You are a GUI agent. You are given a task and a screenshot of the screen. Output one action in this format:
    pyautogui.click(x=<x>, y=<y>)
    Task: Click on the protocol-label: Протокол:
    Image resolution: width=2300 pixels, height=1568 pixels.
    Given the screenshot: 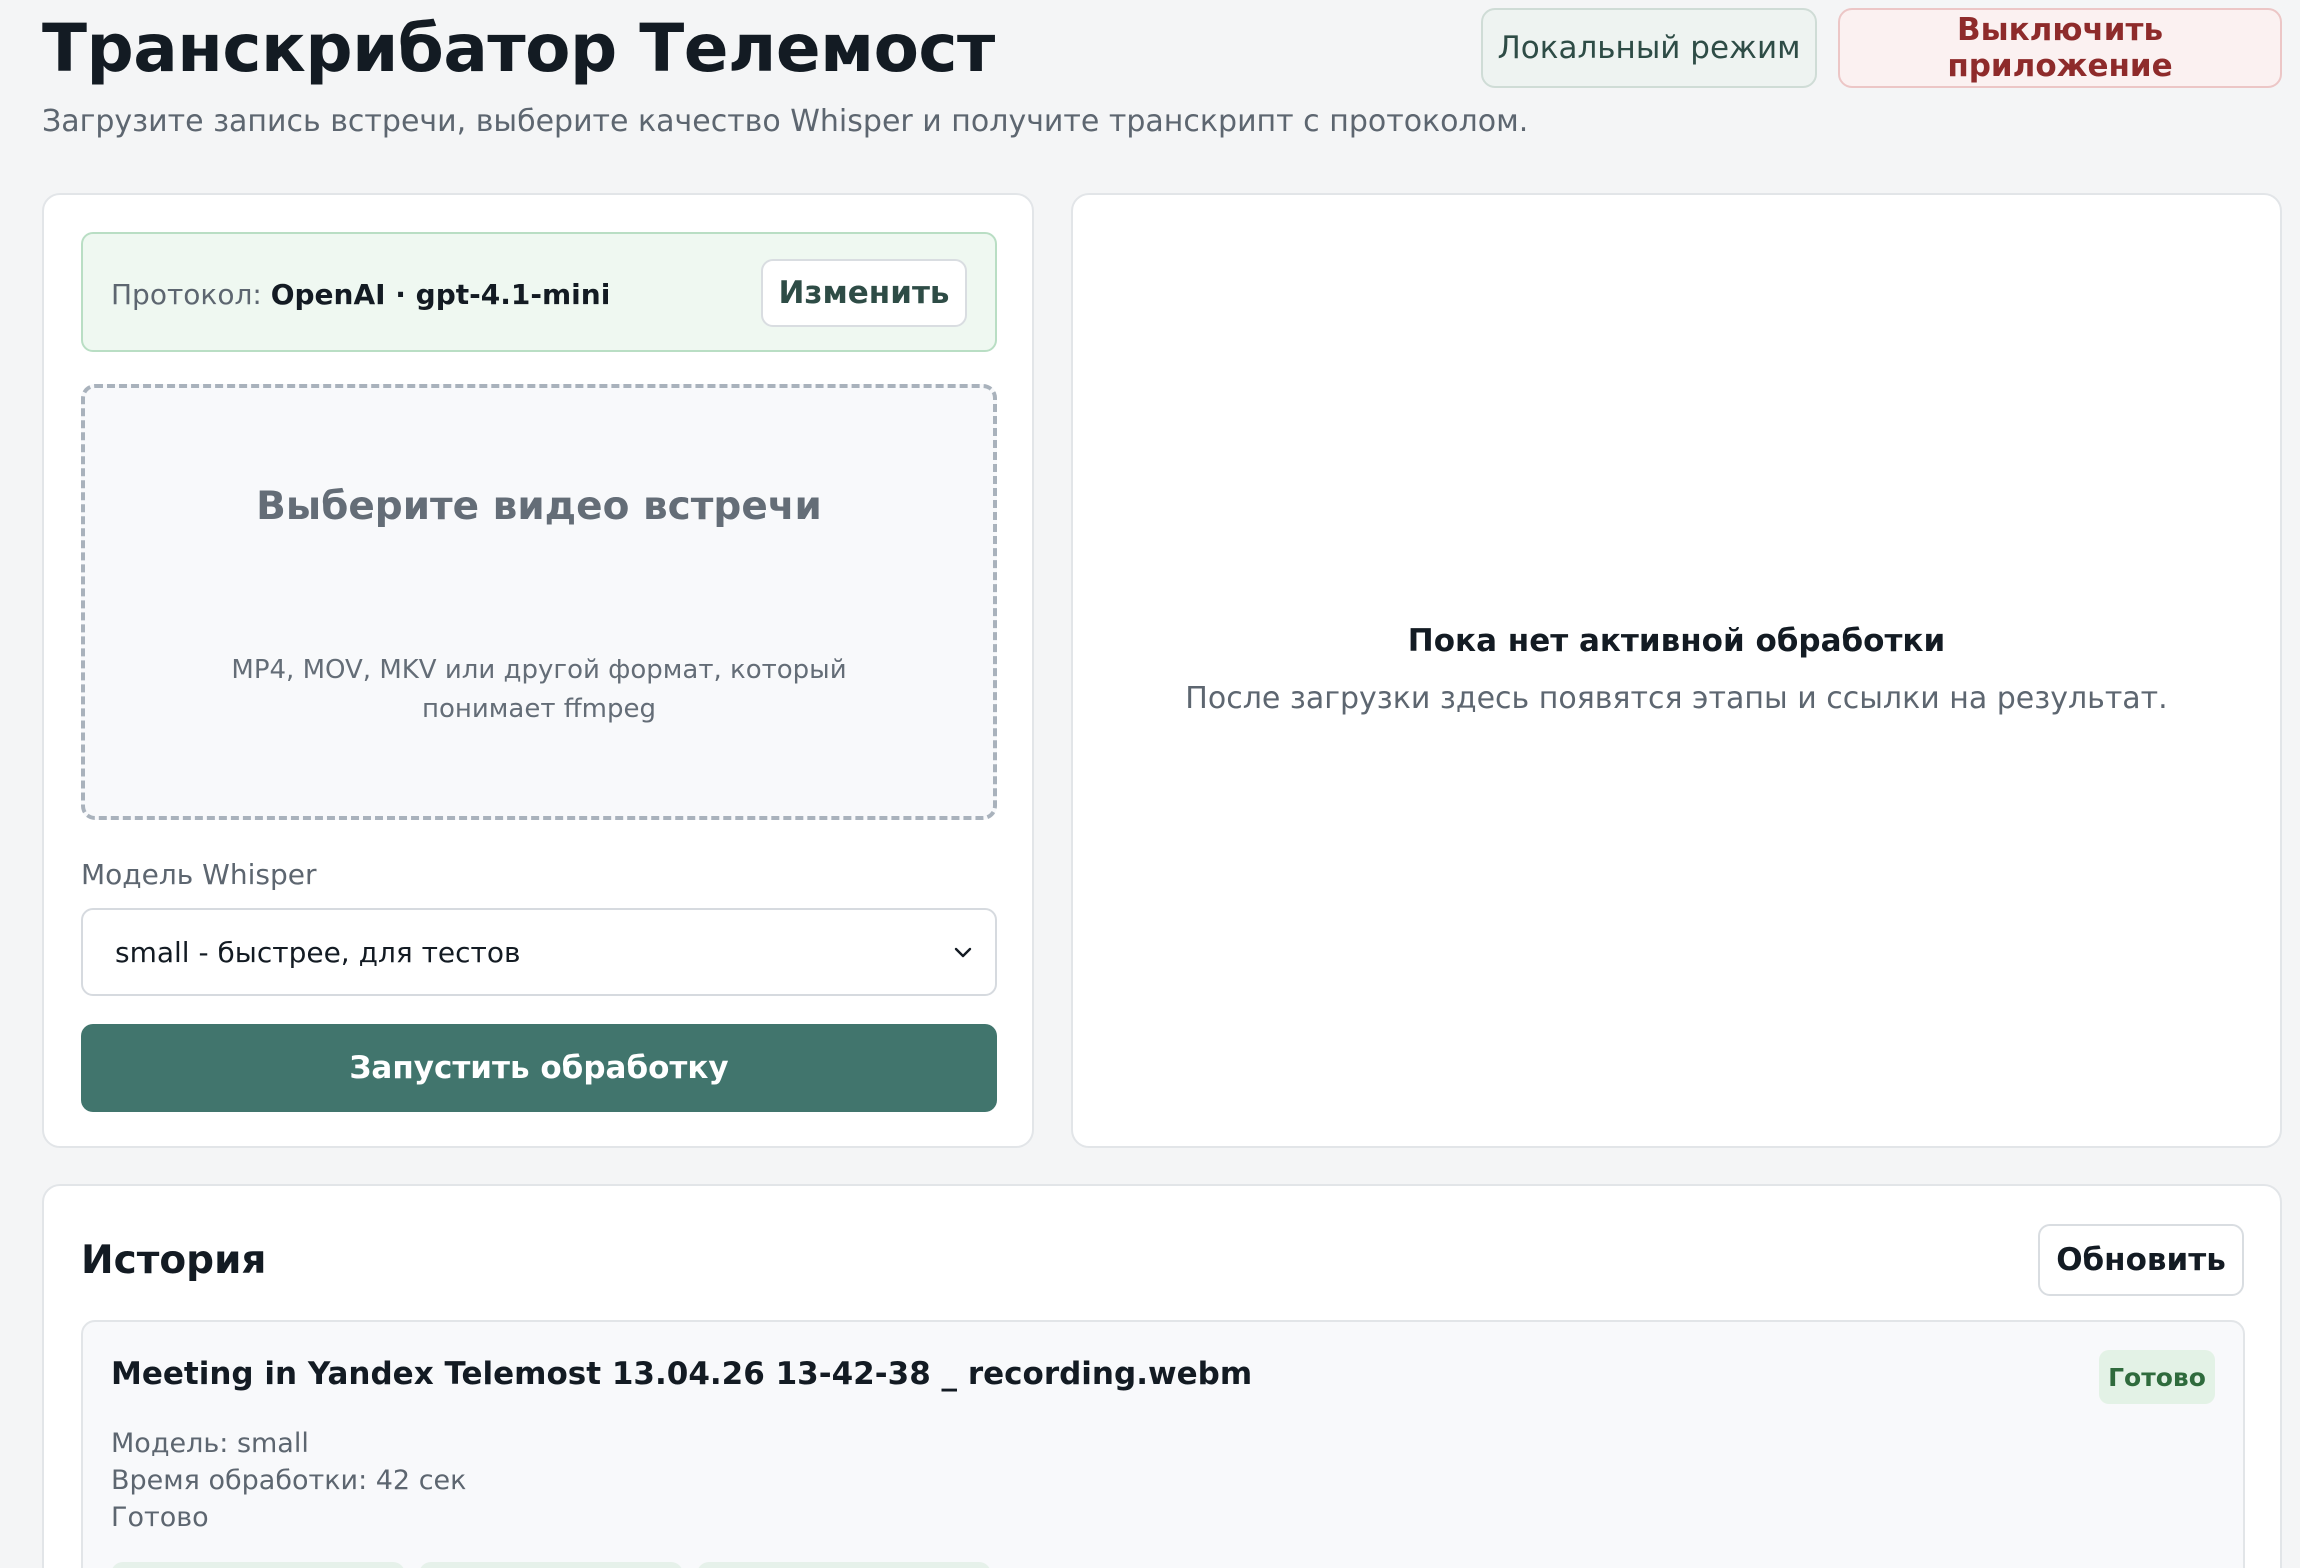 What is the action you would take?
    pyautogui.click(x=191, y=294)
    